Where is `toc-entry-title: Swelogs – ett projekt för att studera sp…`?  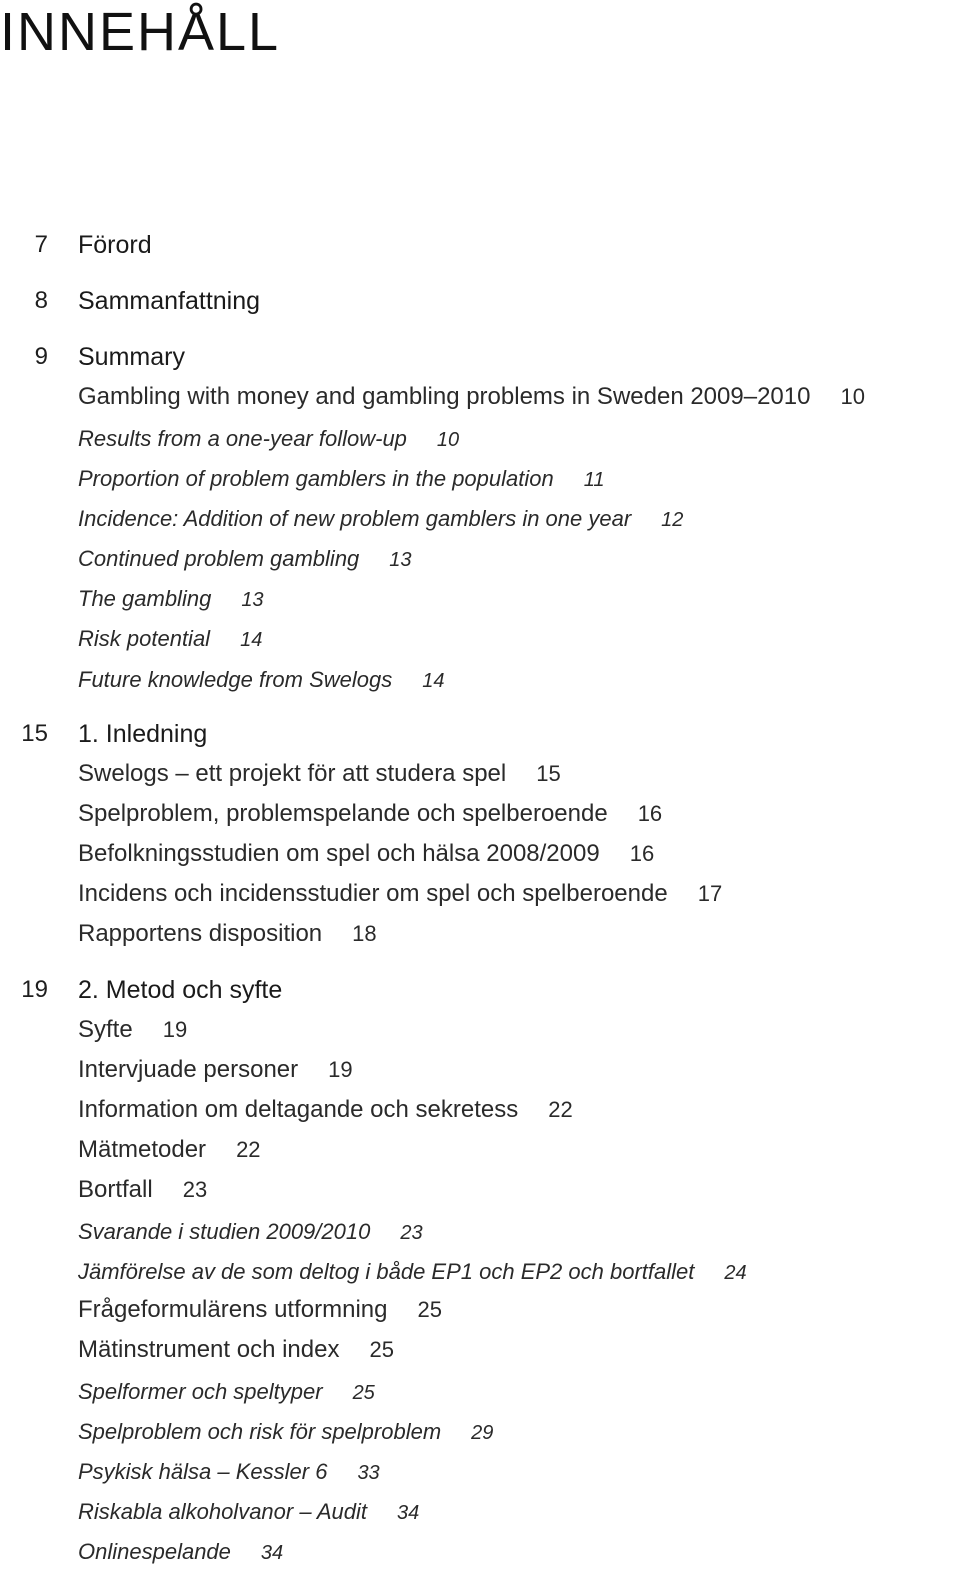 toc-entry-title: Swelogs – ett projekt för att studera sp… is located at coordinates (292, 773).